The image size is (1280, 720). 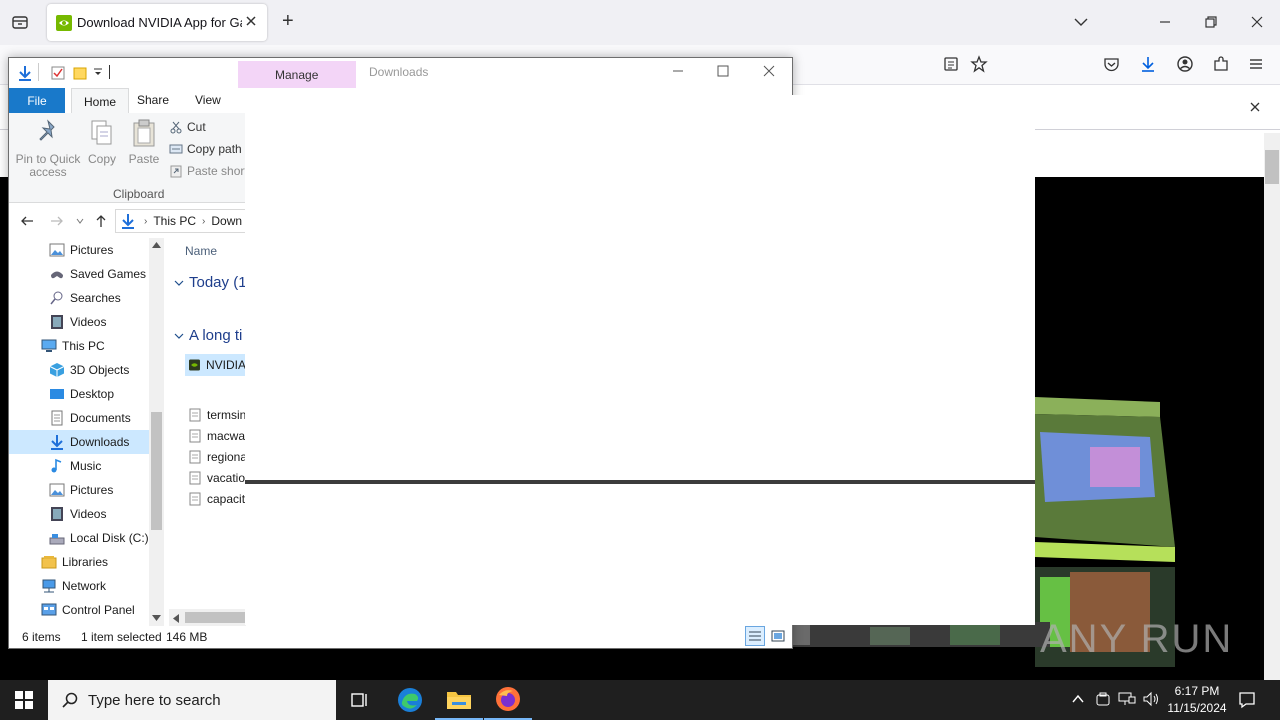 What do you see at coordinates (48, 149) in the screenshot?
I see `pin-to-quick-access-button: Pin to Quick access` at bounding box center [48, 149].